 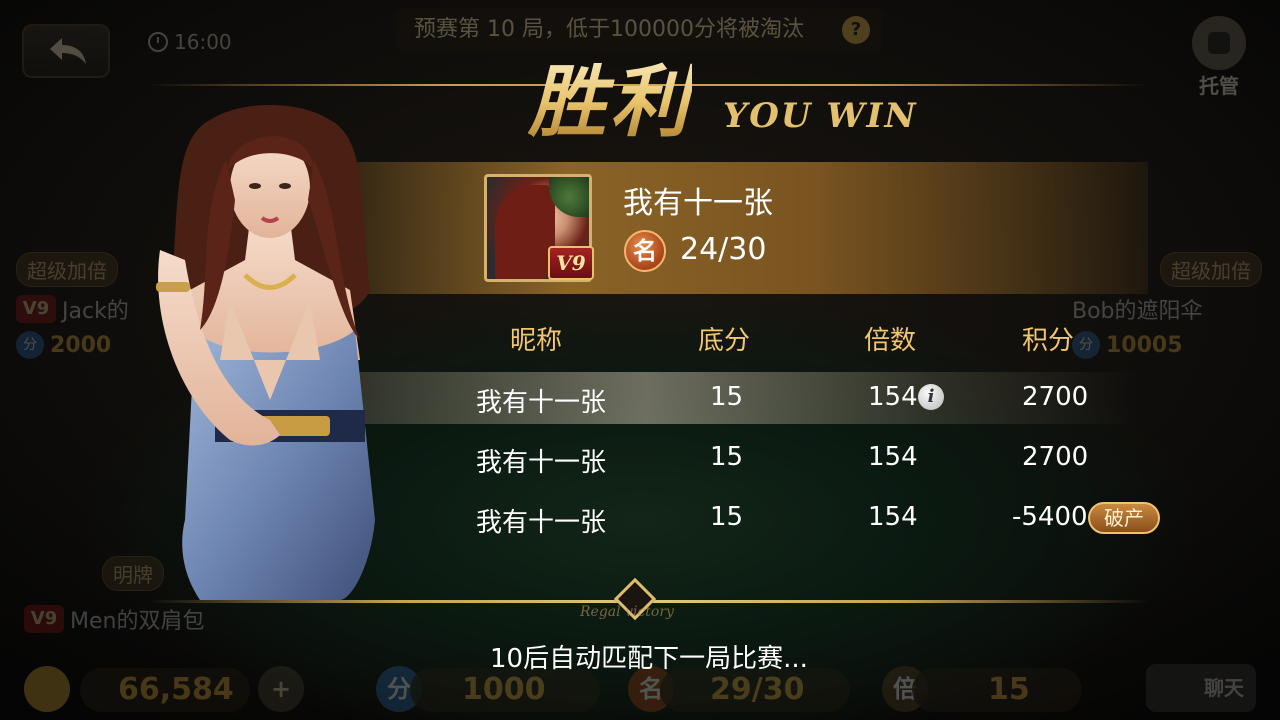 I want to click on table-row: 我有十一张 15 154 -5400 破产, so click(x=739, y=518).